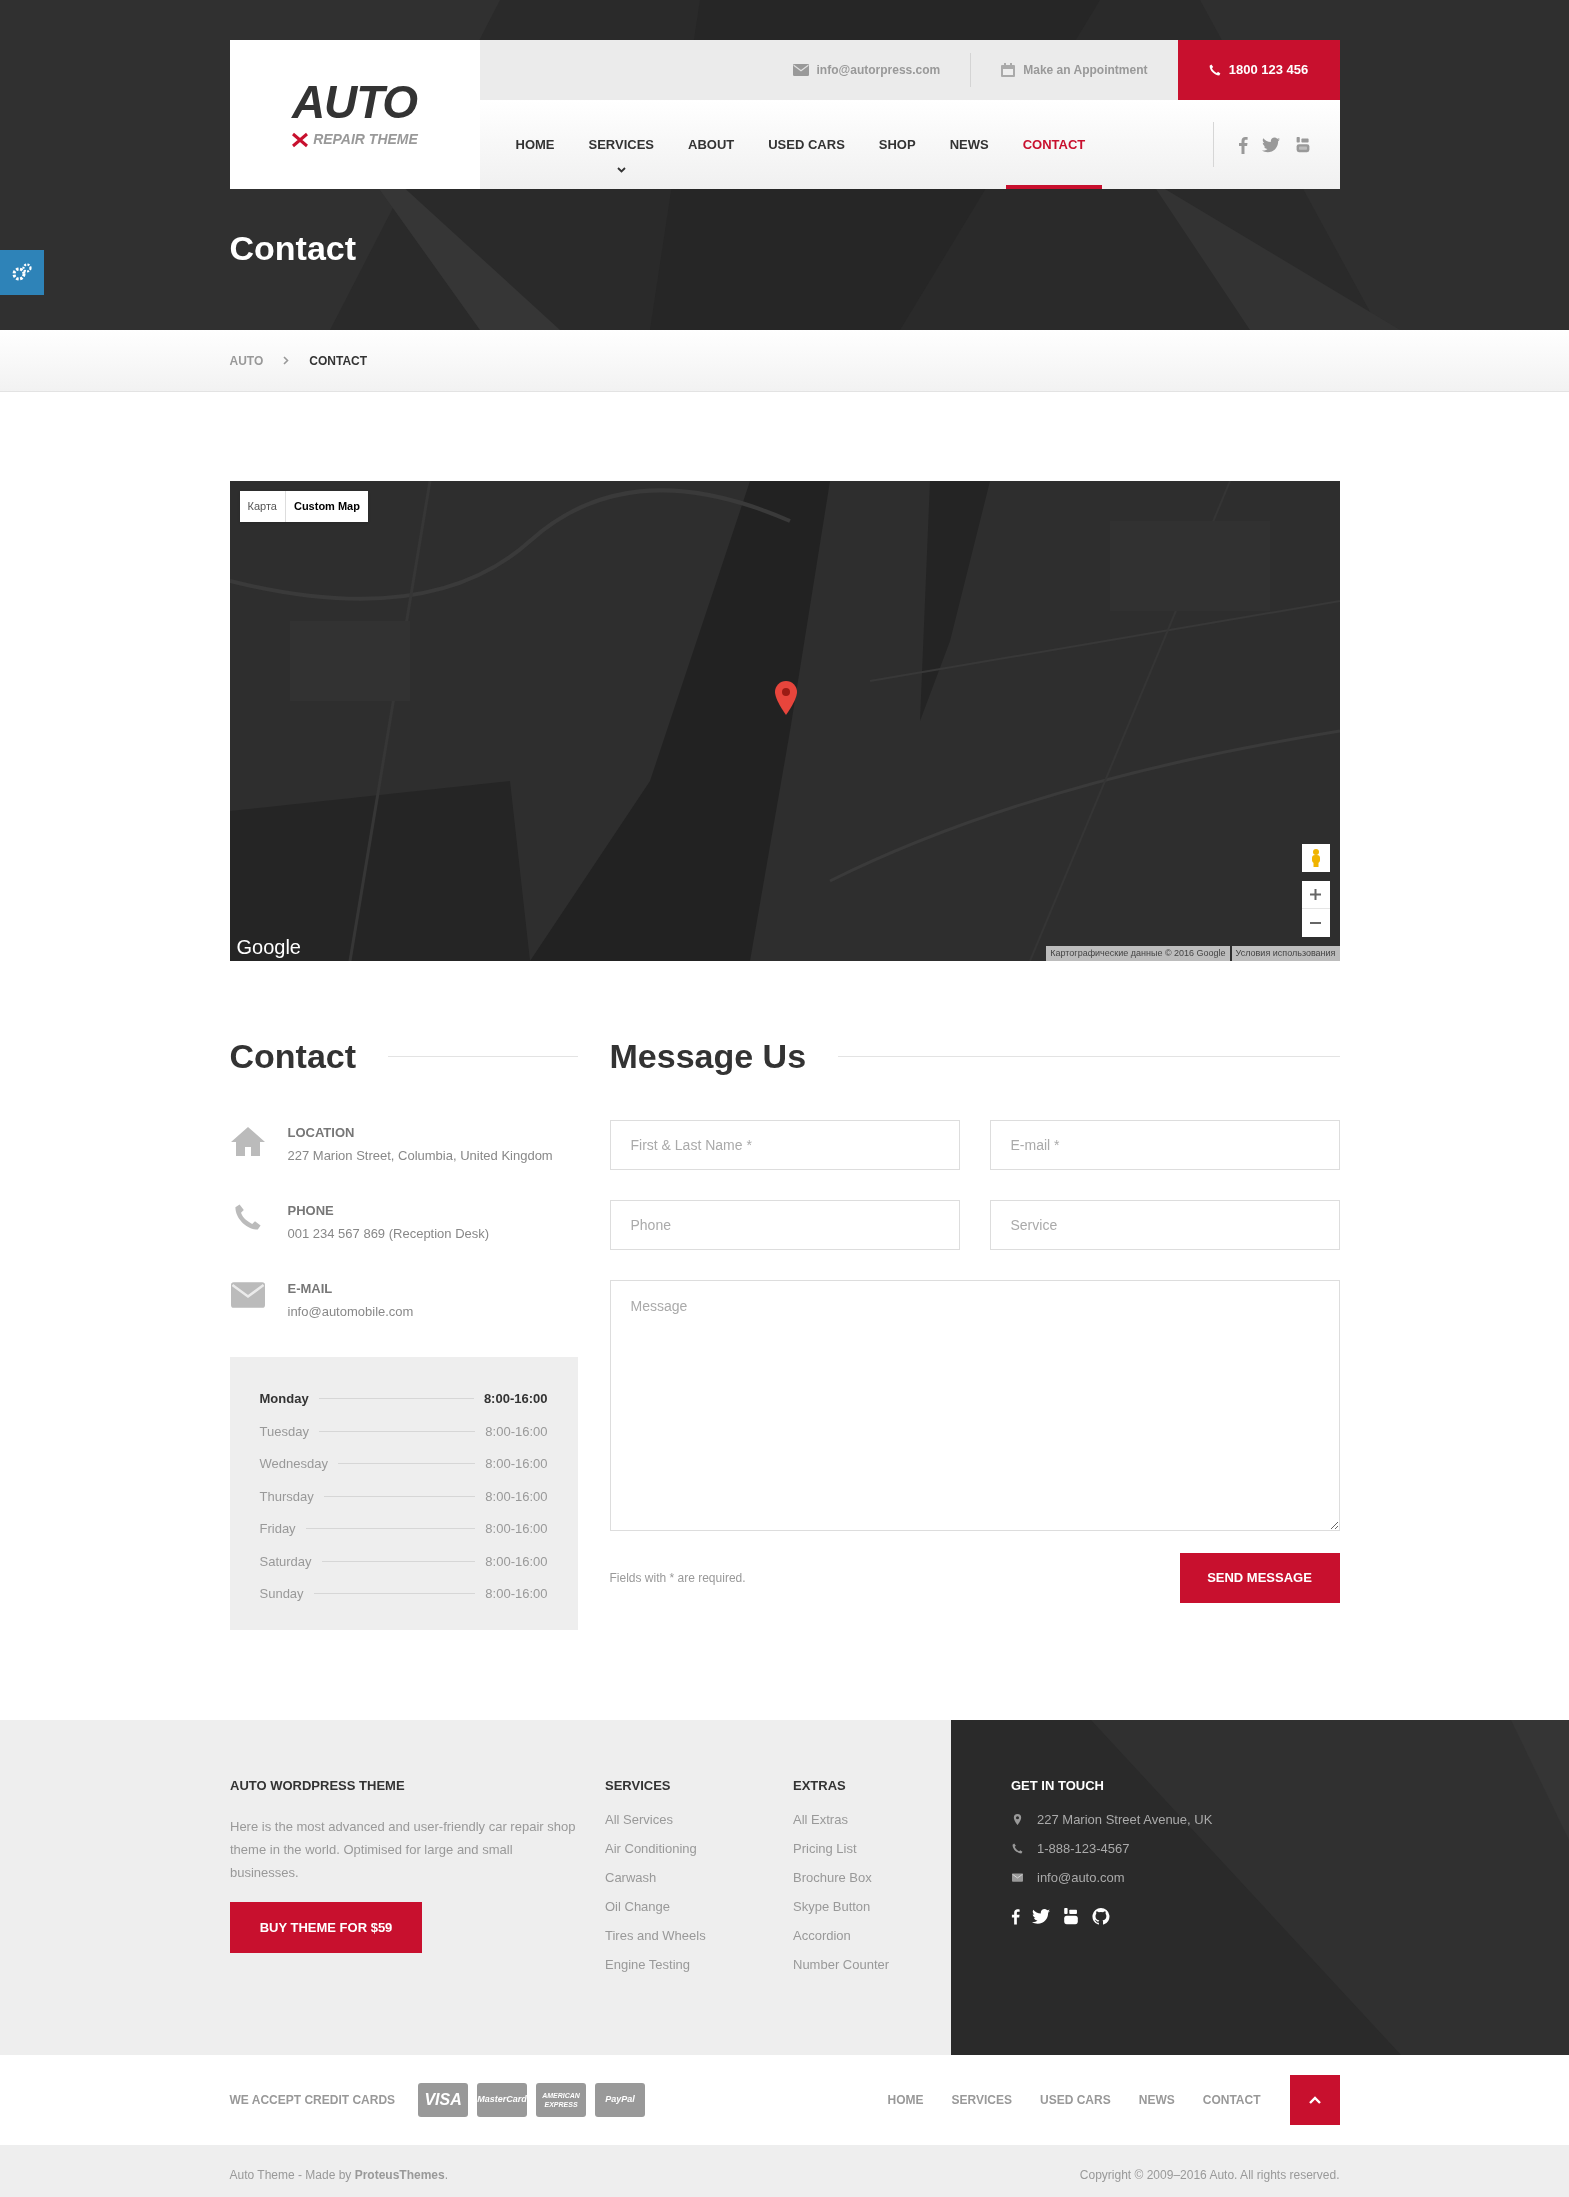 The height and width of the screenshot is (2197, 1569). I want to click on footer-link: Tires and Wheels, so click(699, 1935).